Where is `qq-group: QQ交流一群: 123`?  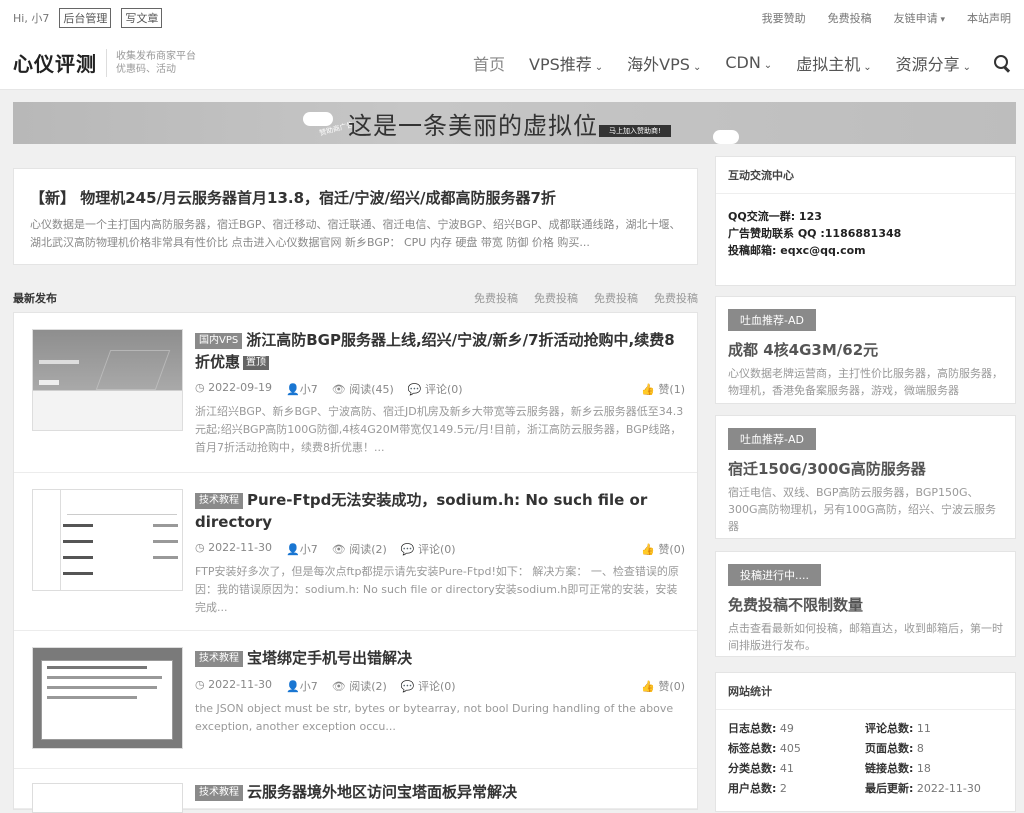
qq-group: QQ交流一群: 123 is located at coordinates (775, 216).